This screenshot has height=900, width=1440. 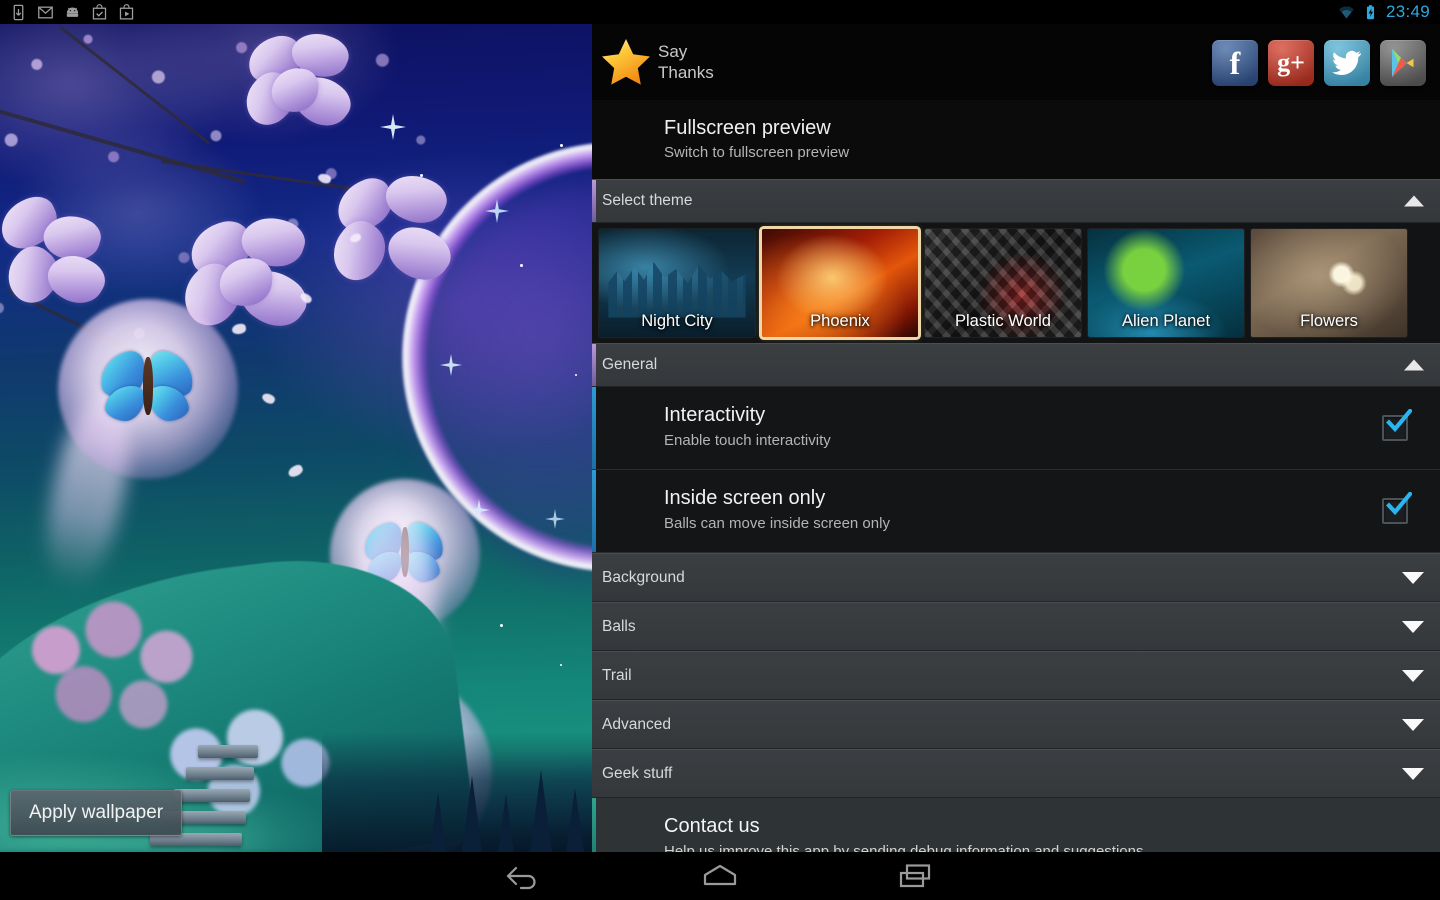 I want to click on back-button, so click(x=524, y=876).